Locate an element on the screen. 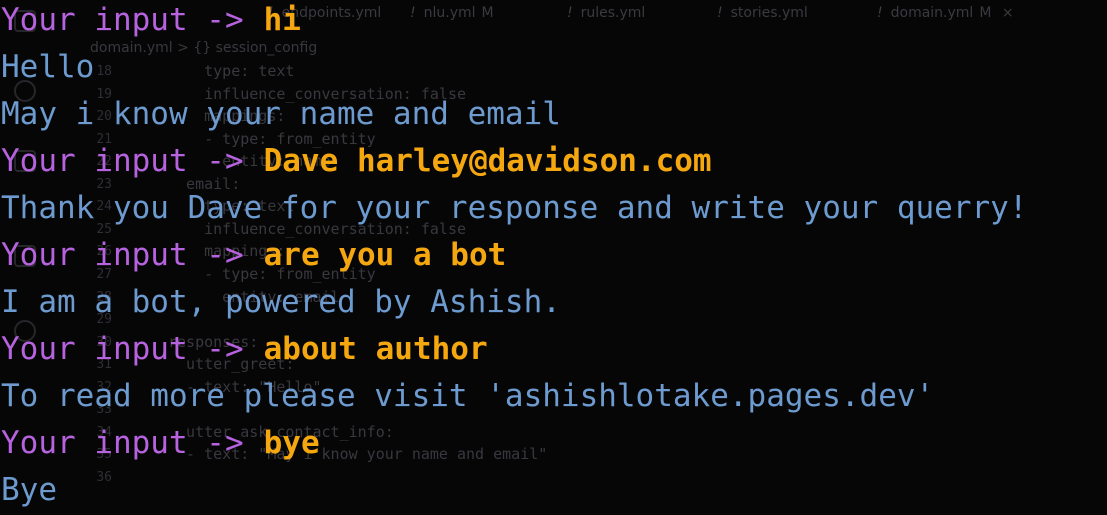 Image resolution: width=1107 pixels, height=515 pixels. terminal-input-line: Your input -> Dave harley@davidson.com is located at coordinates (356, 164).